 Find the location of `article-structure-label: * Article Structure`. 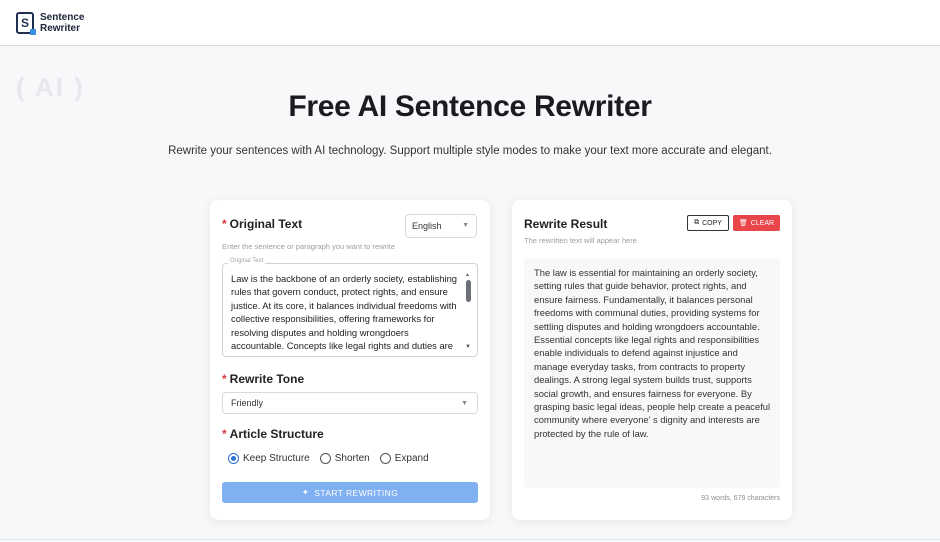

article-structure-label: * Article Structure is located at coordinates (273, 434).